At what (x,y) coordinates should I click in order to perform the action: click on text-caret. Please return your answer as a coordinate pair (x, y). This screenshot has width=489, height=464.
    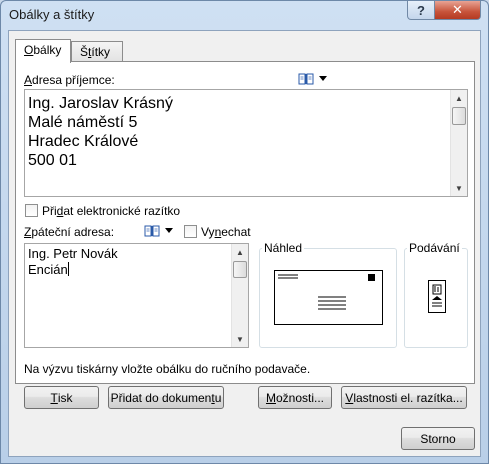
    Looking at the image, I should click on (68, 269).